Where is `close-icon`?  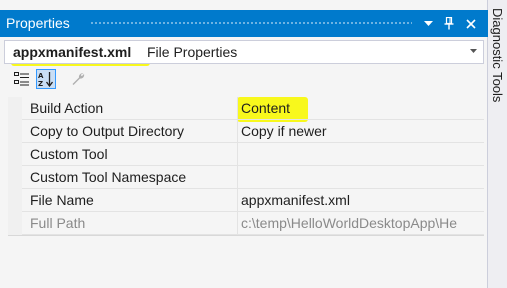
close-icon is located at coordinates (471, 23).